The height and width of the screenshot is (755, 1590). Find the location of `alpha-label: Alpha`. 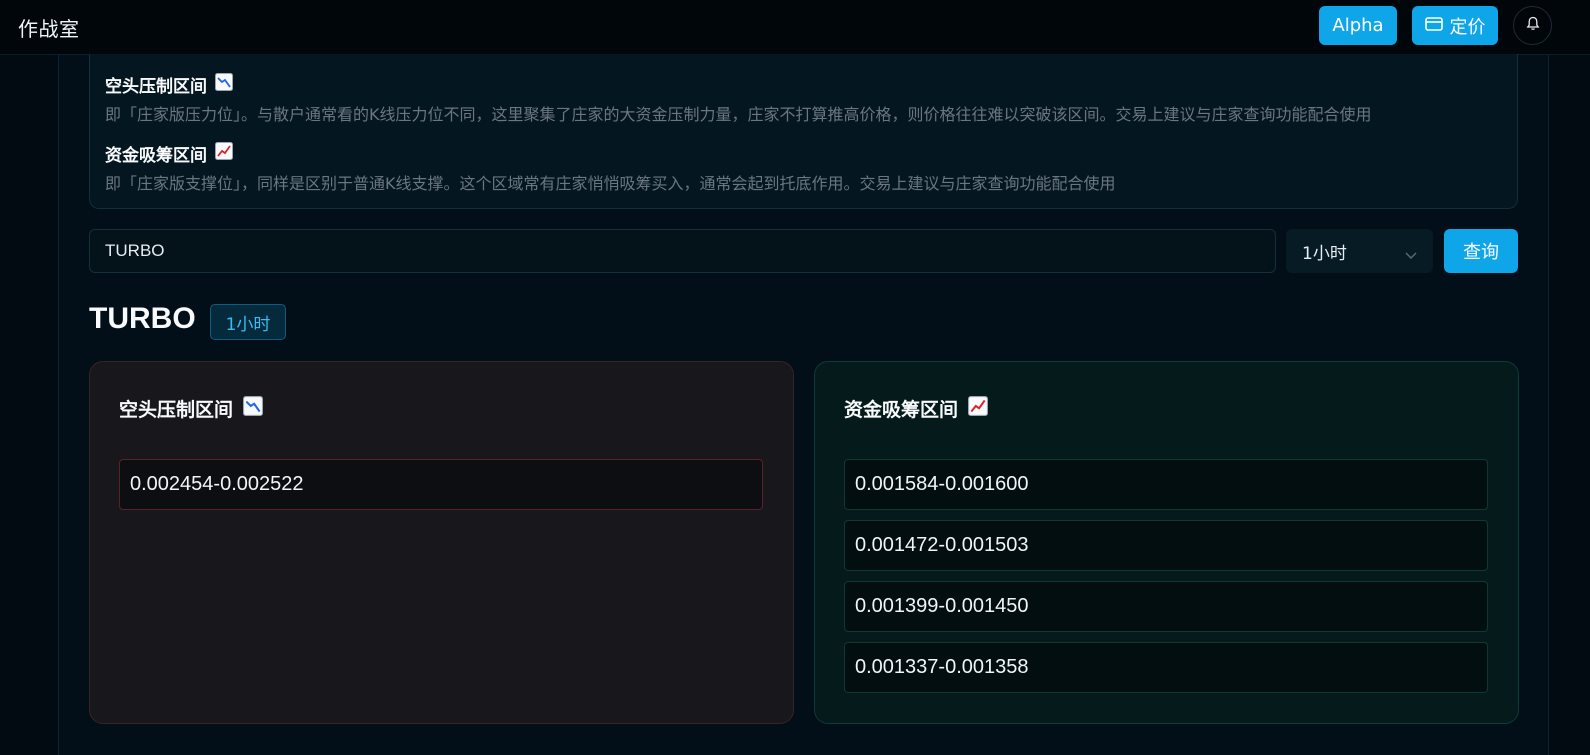

alpha-label: Alpha is located at coordinates (1358, 25).